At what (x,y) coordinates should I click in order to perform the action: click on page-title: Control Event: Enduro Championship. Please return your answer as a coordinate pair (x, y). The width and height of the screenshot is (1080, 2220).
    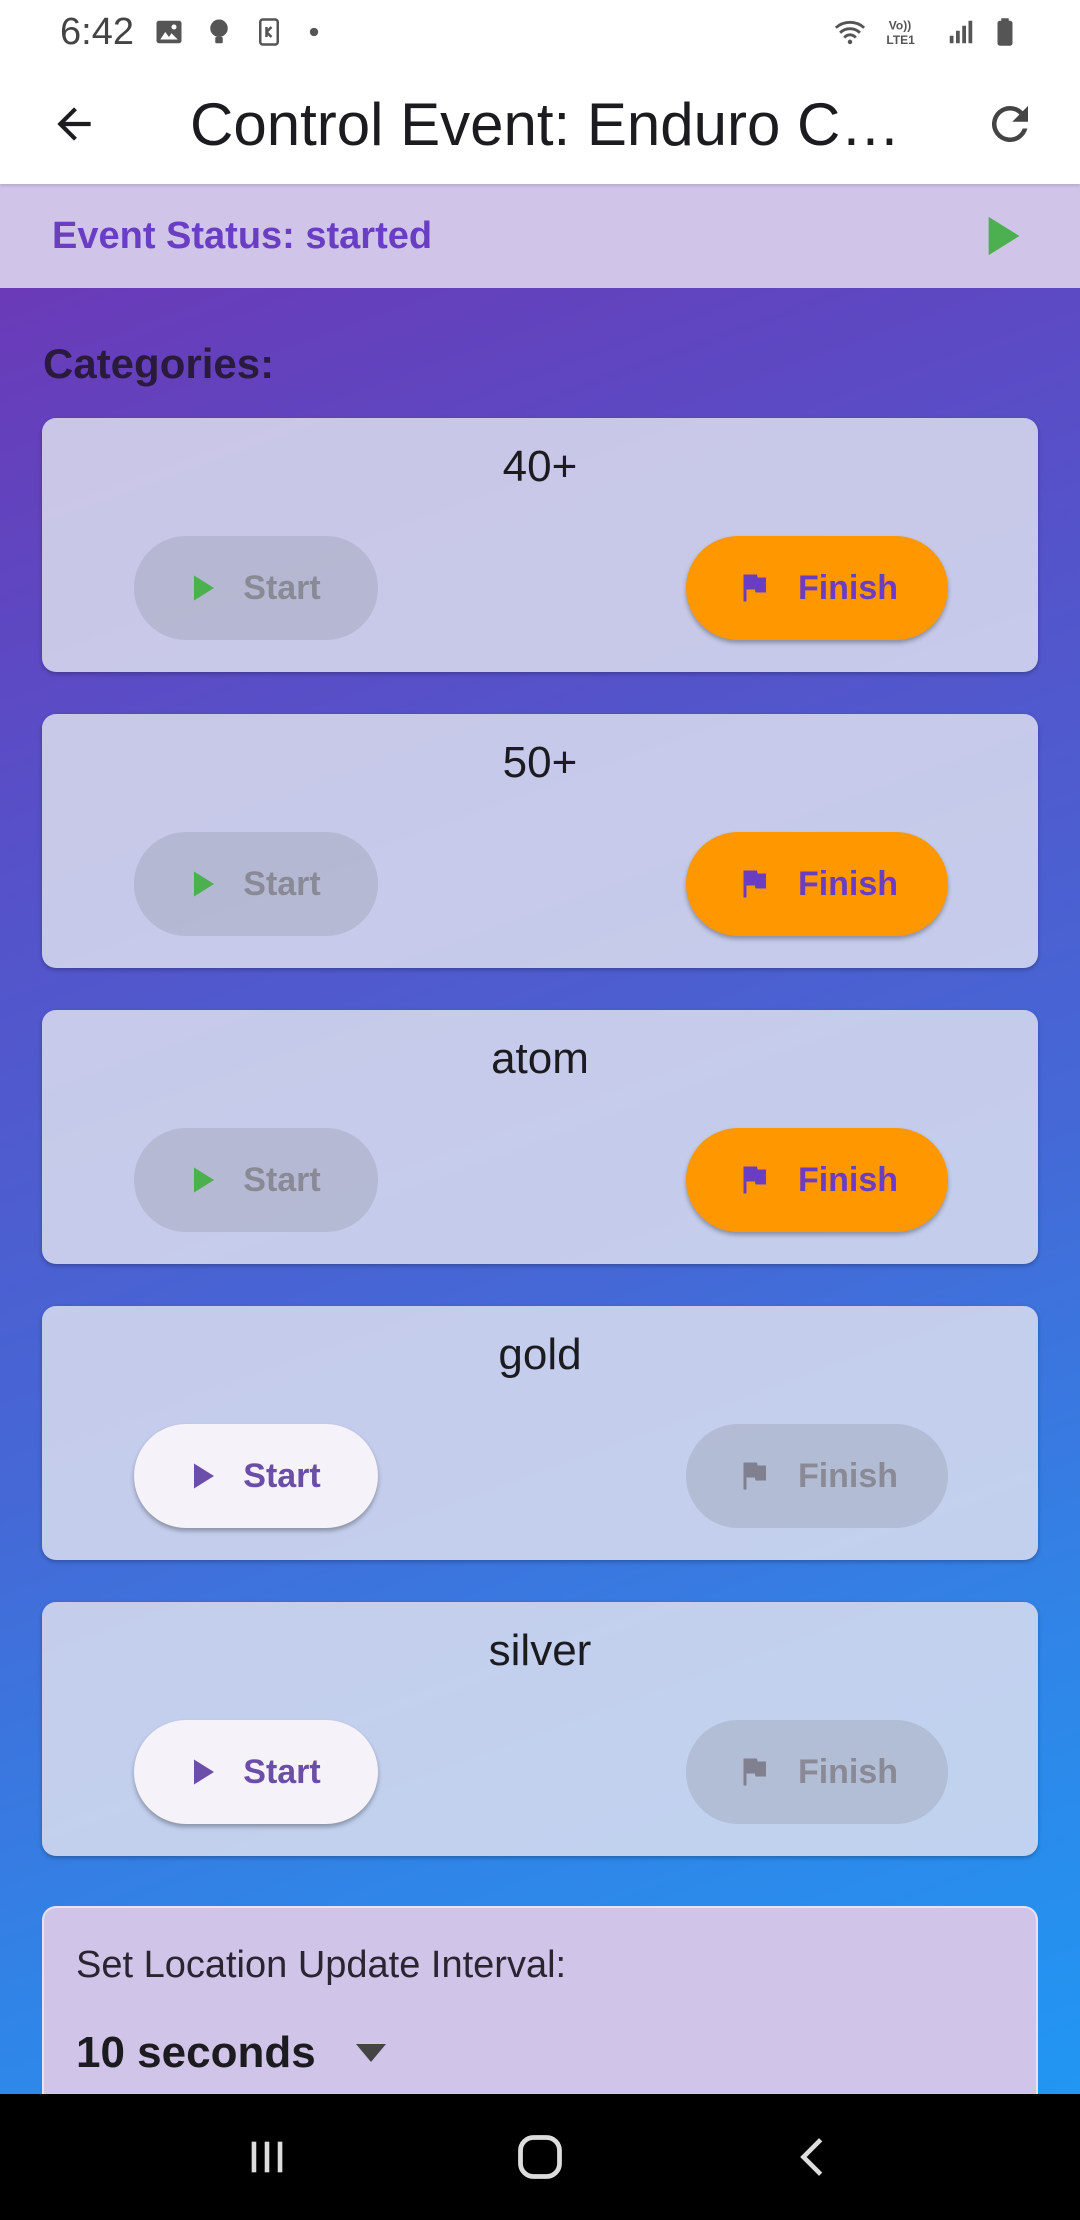
    Looking at the image, I should click on (550, 124).